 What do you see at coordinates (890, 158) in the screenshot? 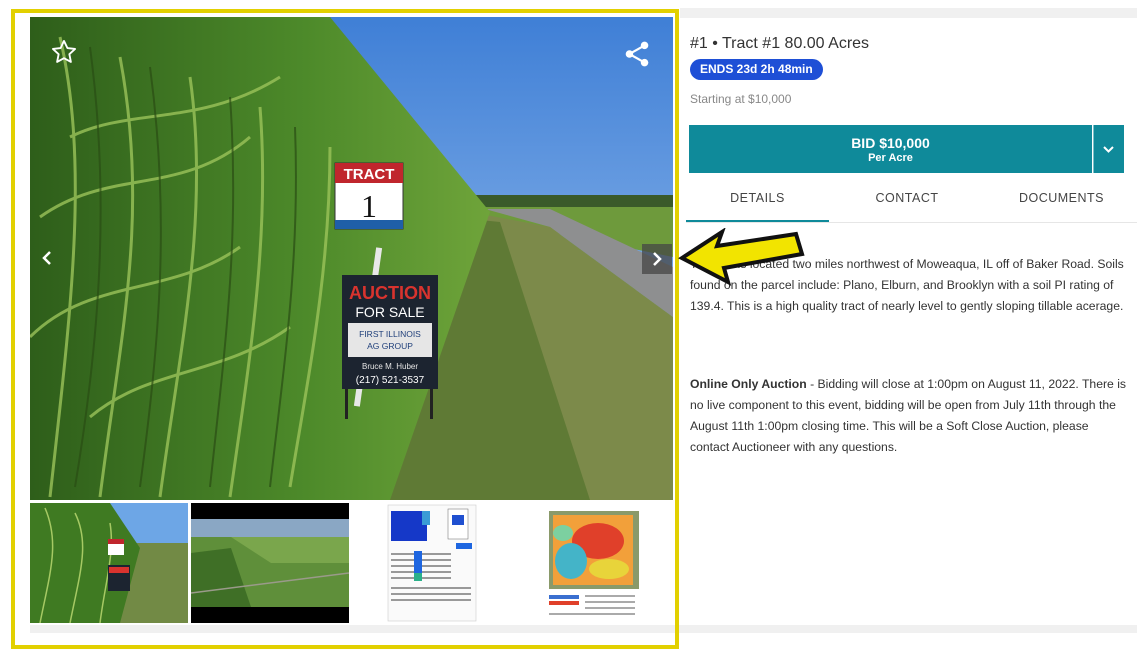
I see `bid-button-sublabel: Per Acre` at bounding box center [890, 158].